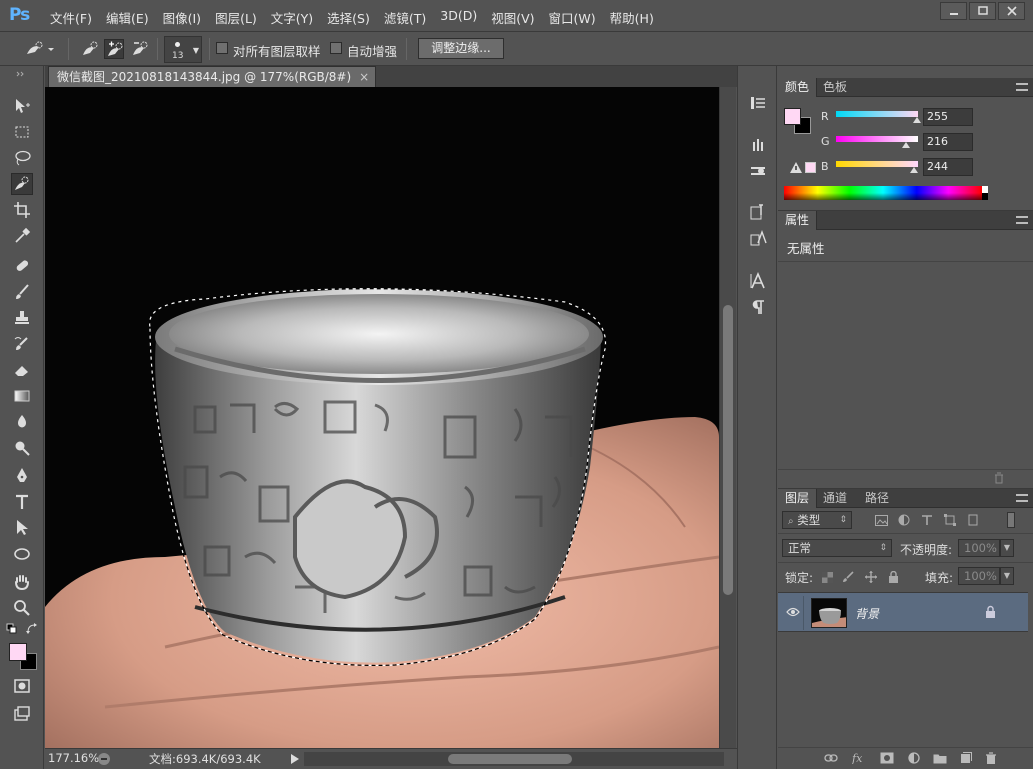 The width and height of the screenshot is (1033, 769). What do you see at coordinates (877, 164) in the screenshot?
I see `blue-slider-track` at bounding box center [877, 164].